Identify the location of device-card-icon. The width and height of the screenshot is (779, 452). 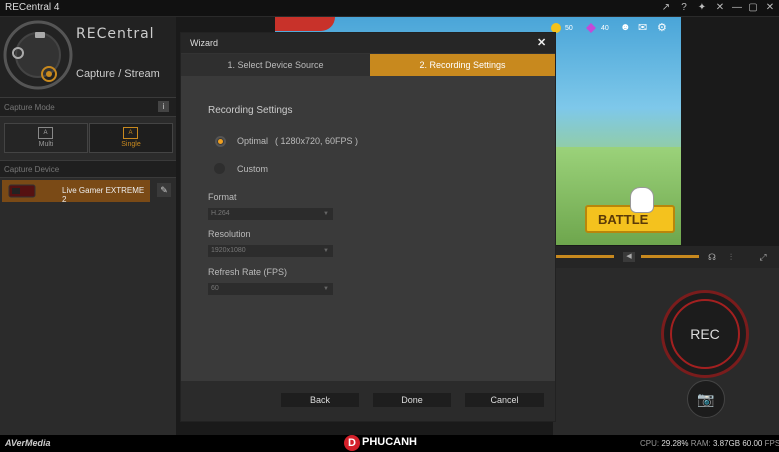
(22, 191).